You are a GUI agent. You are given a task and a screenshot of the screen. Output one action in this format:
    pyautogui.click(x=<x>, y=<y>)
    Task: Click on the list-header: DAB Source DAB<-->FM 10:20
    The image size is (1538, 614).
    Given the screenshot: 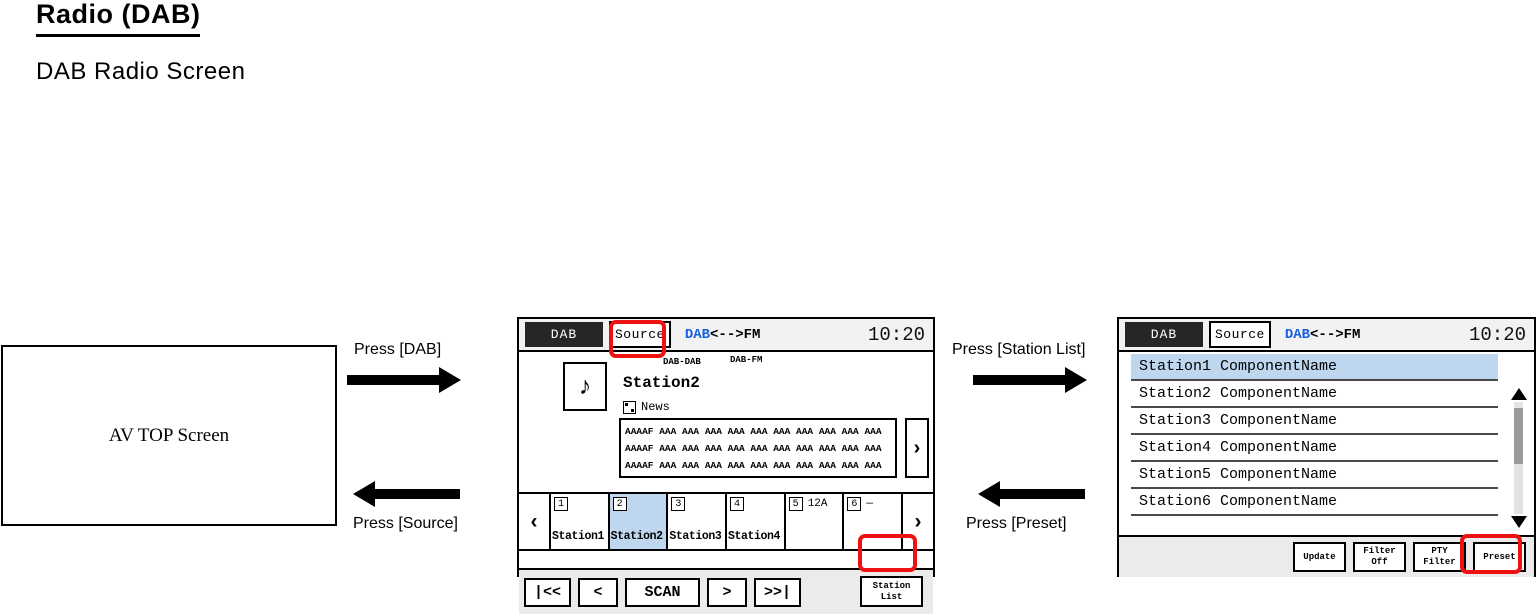 What is the action you would take?
    pyautogui.click(x=1326, y=335)
    